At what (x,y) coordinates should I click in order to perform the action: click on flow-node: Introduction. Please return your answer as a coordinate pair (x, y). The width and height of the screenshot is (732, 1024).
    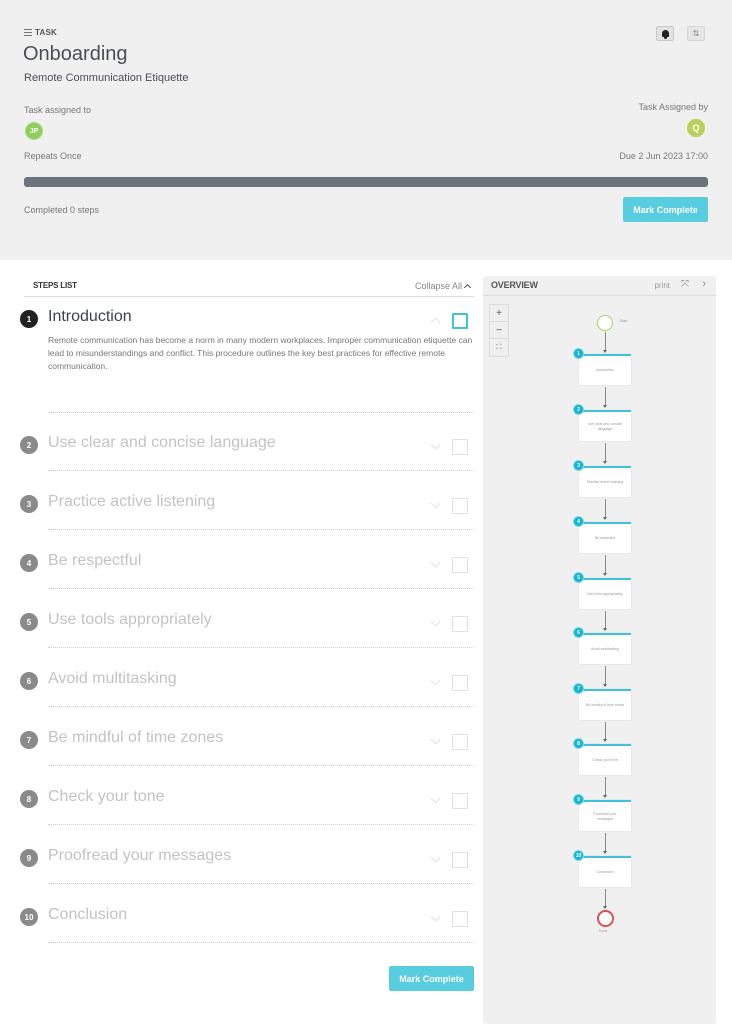
    Looking at the image, I should click on (605, 369).